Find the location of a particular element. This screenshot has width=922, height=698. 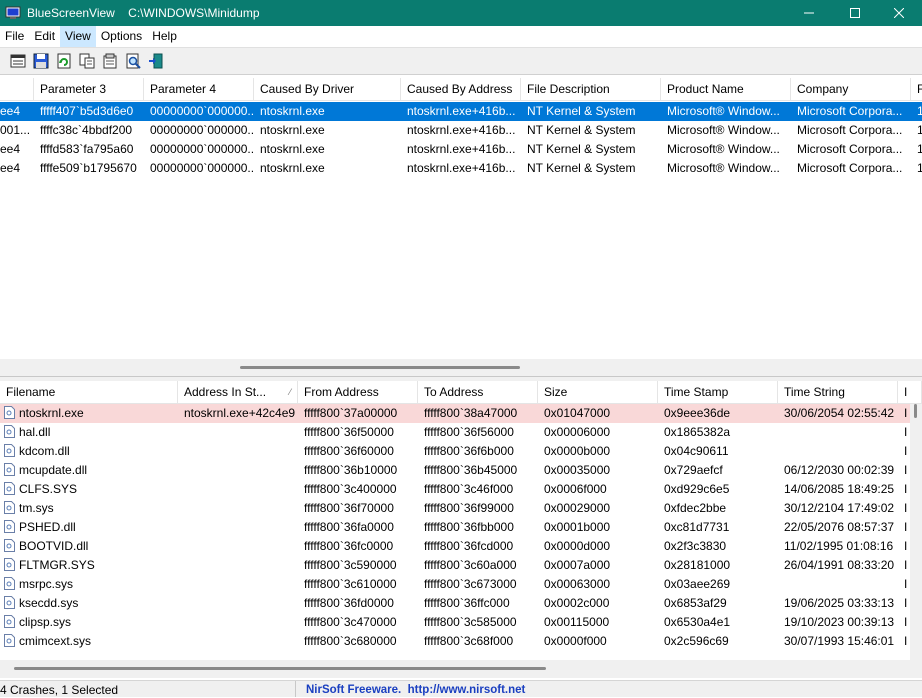

column-header-i: I is located at coordinates (910, 392).